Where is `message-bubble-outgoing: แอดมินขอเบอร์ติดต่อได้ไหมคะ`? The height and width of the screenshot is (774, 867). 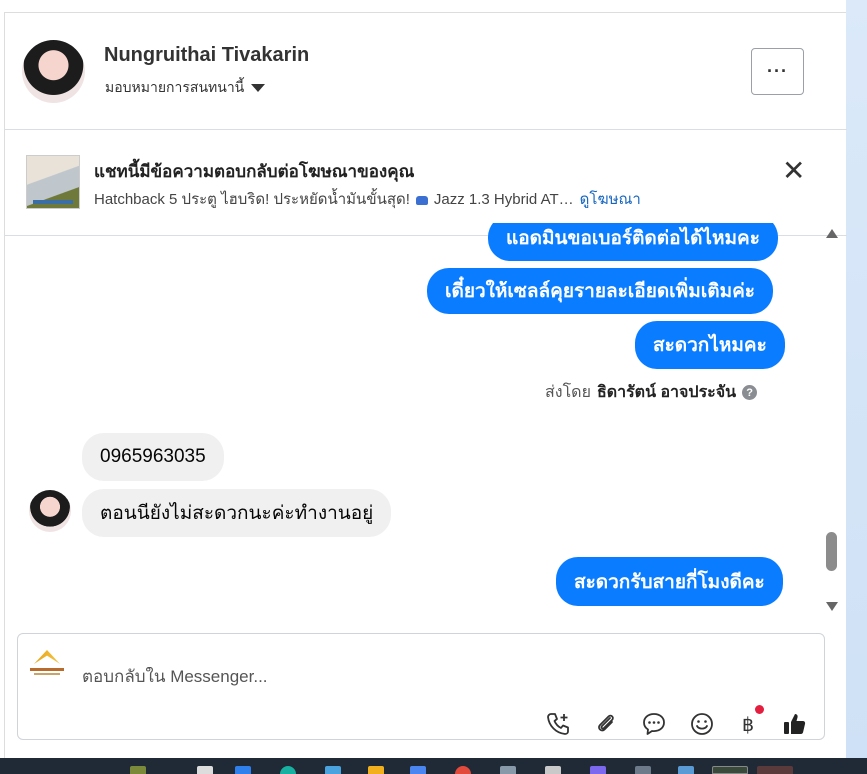 message-bubble-outgoing: แอดมินขอเบอร์ติดต่อได้ไหมคะ is located at coordinates (633, 242).